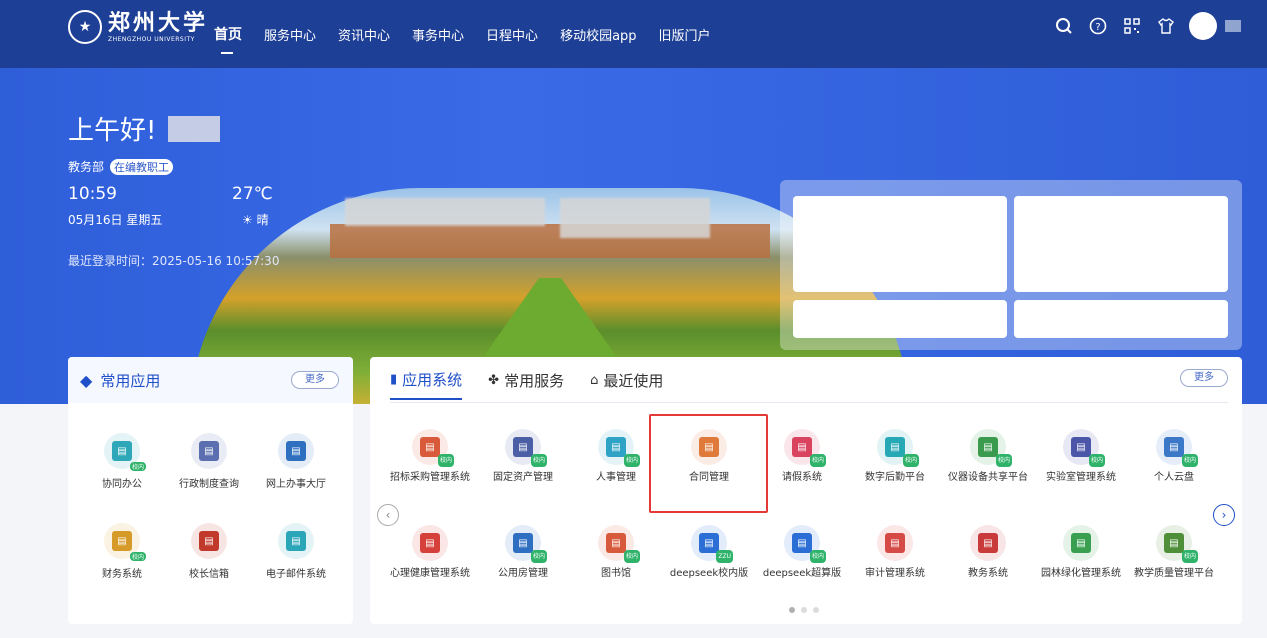  I want to click on app-item: ▤ 教务系统, so click(988, 552).